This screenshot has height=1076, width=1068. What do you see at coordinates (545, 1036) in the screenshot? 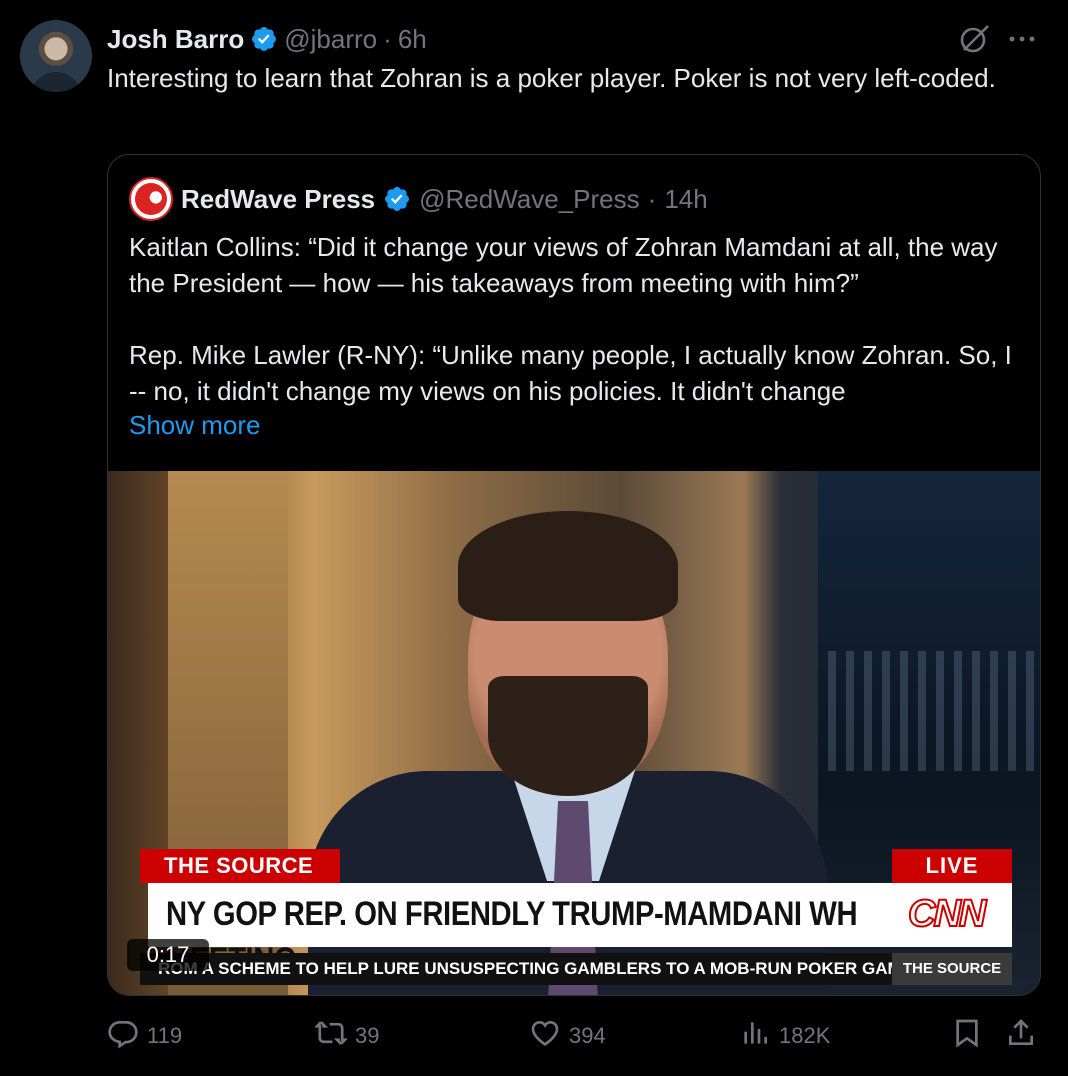
I see `heart-icon` at bounding box center [545, 1036].